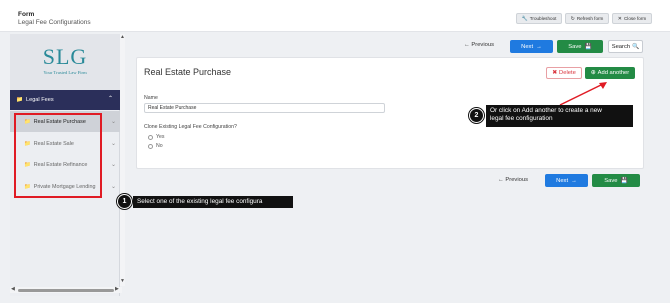  I want to click on callout-badge-1: 1, so click(124, 201).